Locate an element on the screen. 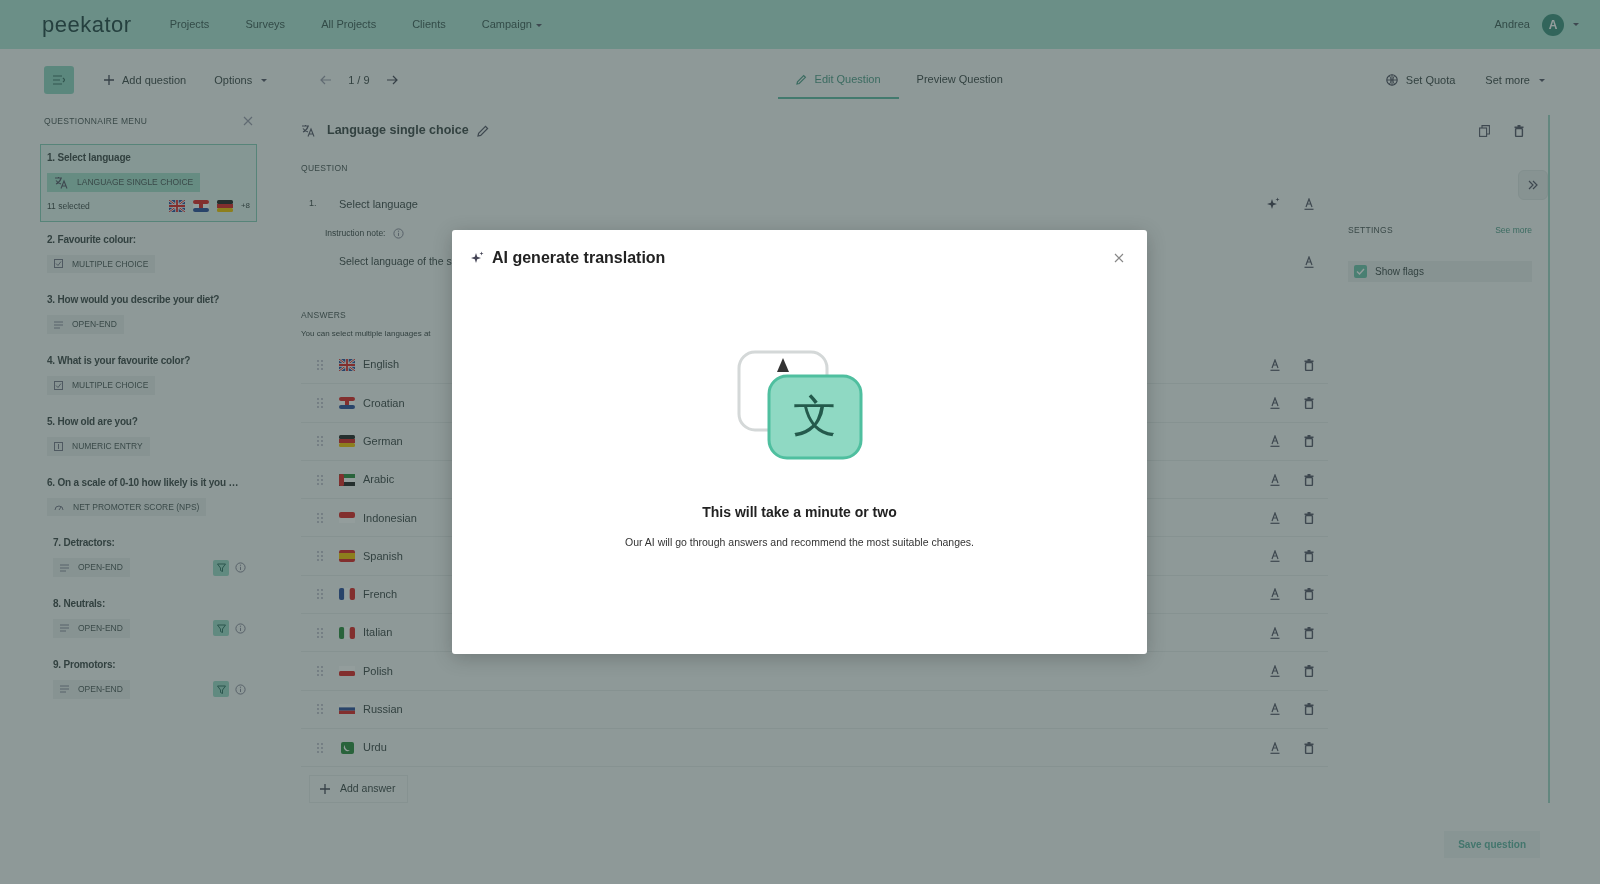 The height and width of the screenshot is (884, 1600). checkbox is located at coordinates (1360, 272).